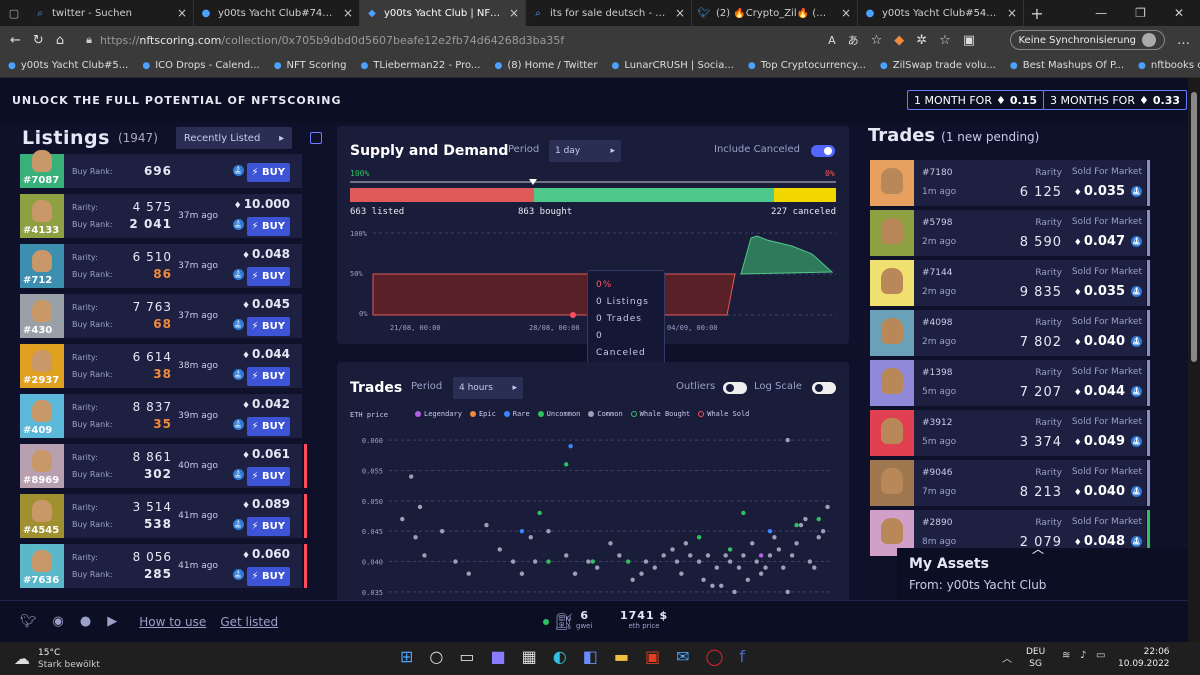 The height and width of the screenshot is (675, 1200). What do you see at coordinates (941, 13) in the screenshot?
I see `tab-5: ● y00ts Yacht Club#543 - y00 ×` at bounding box center [941, 13].